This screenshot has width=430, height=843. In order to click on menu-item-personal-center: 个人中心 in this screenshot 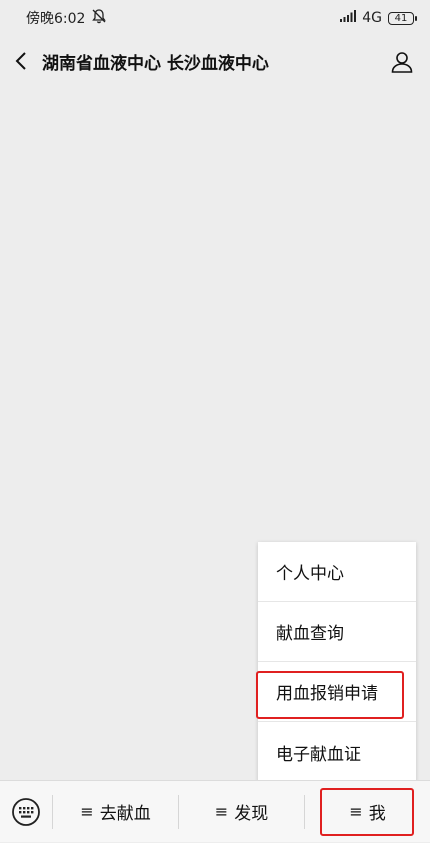, I will do `click(337, 572)`.